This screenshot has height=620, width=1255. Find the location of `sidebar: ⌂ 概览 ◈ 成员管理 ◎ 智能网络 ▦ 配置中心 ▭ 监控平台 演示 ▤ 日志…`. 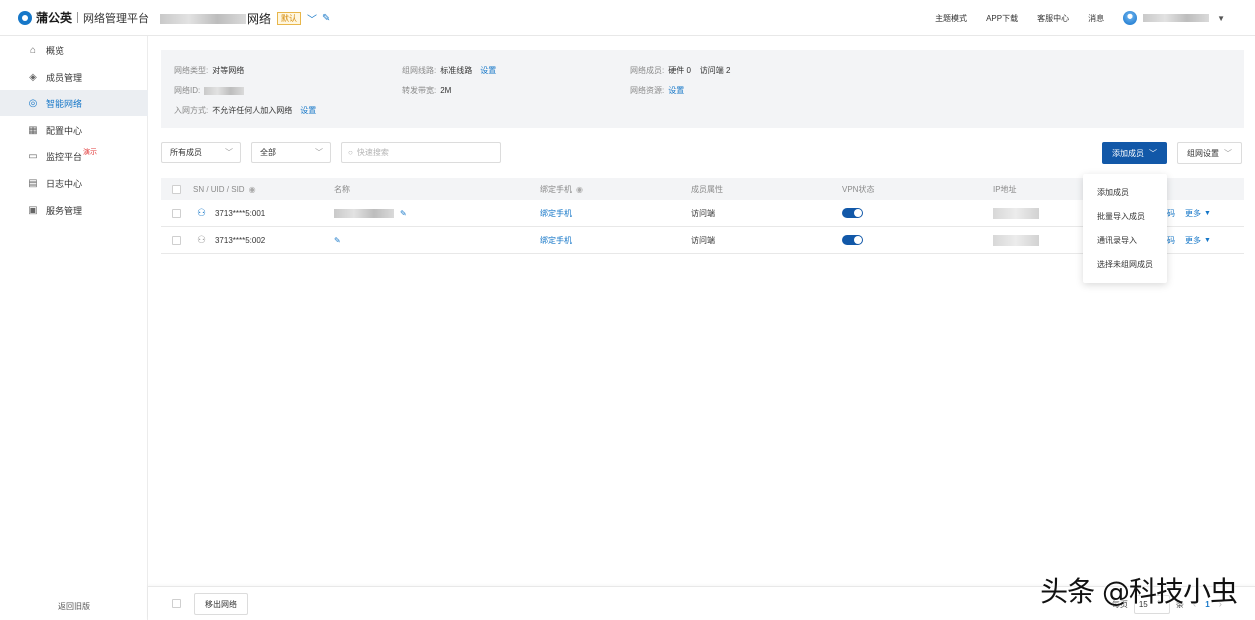

sidebar: ⌂ 概览 ◈ 成员管理 ◎ 智能网络 ▦ 配置中心 ▭ 监控平台 演示 ▤ 日志… is located at coordinates (74, 328).